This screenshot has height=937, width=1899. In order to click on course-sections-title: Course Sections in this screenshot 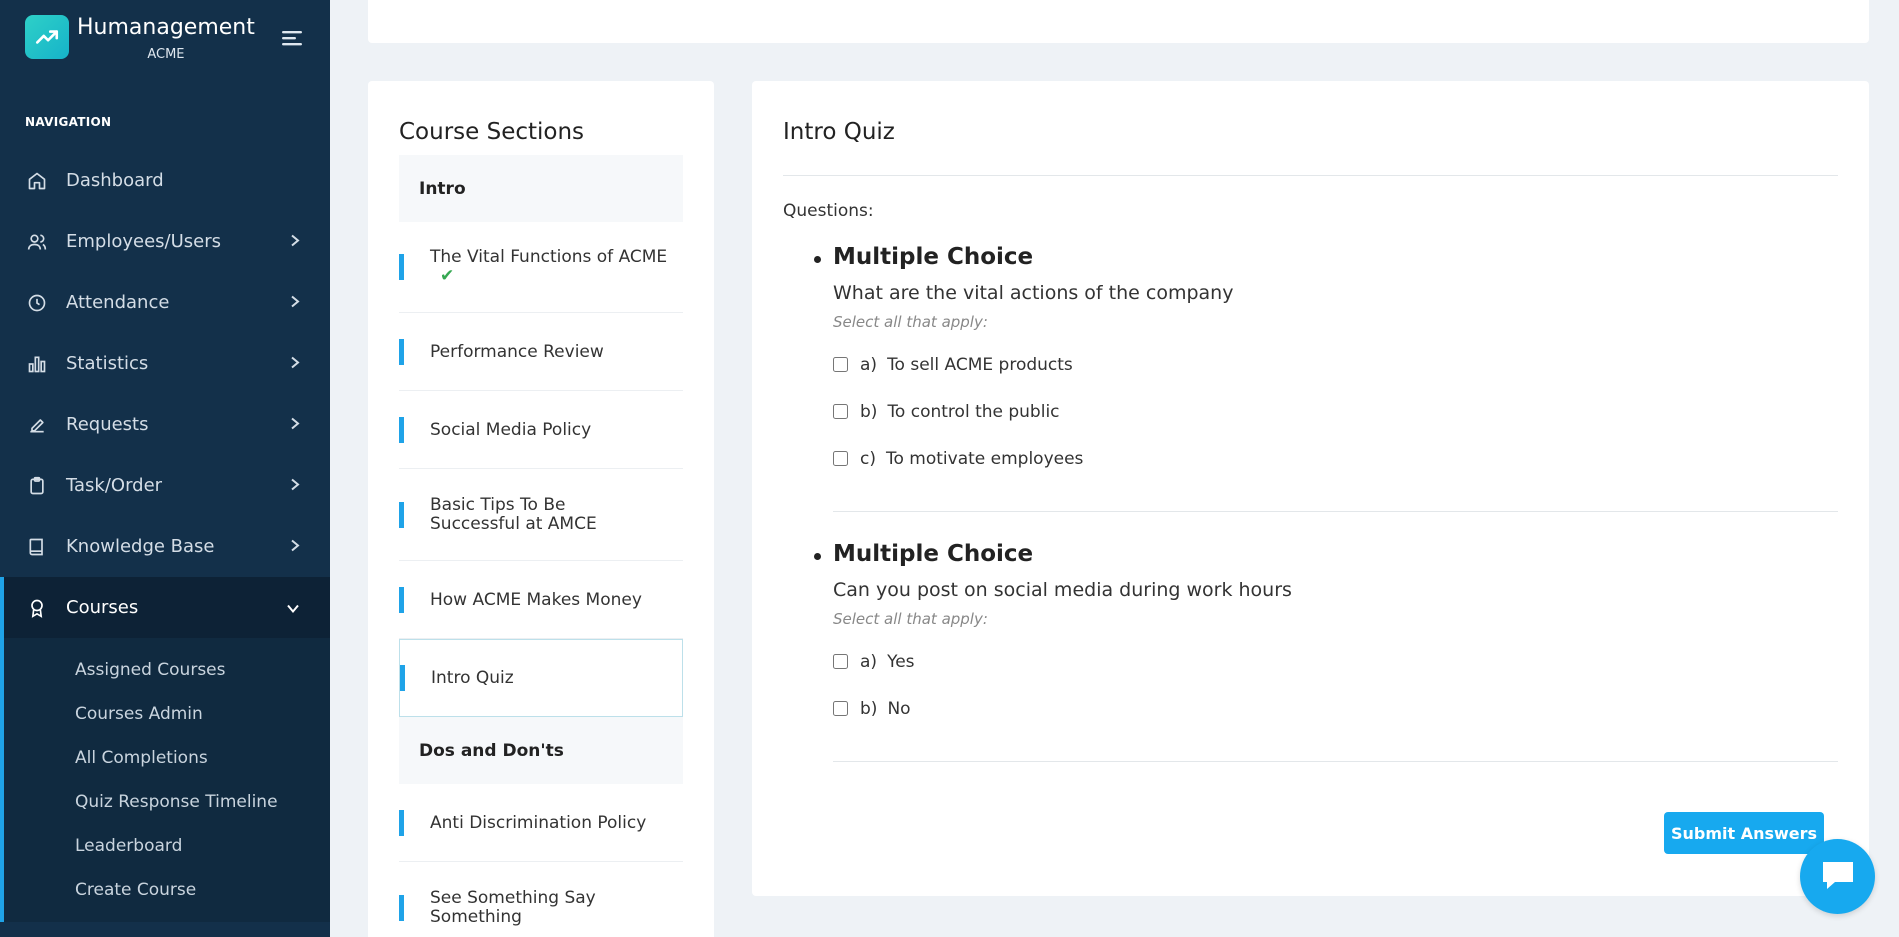, I will do `click(492, 132)`.